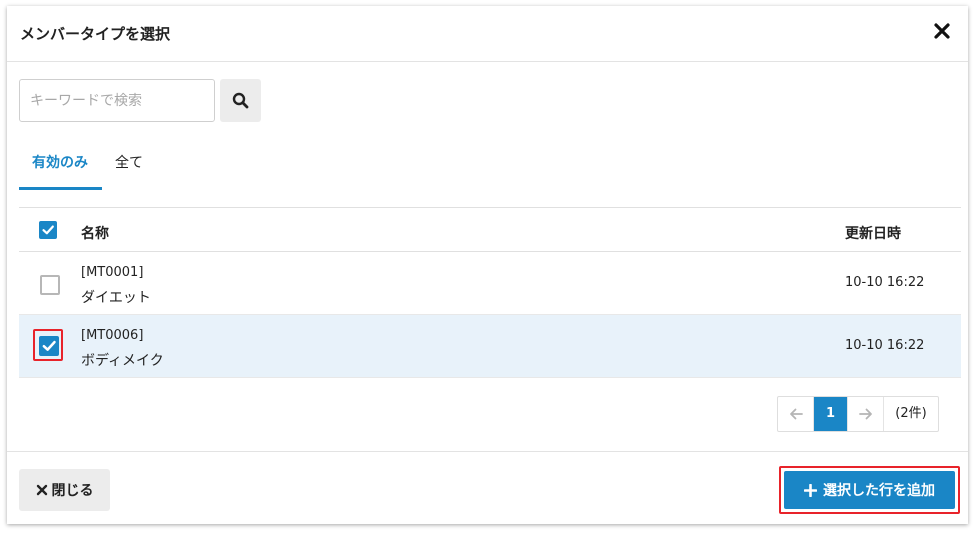 Image resolution: width=975 pixels, height=533 pixels. What do you see at coordinates (490, 283) in the screenshot?
I see `table-row: [MT0001] ダイエット 10-10 16:22` at bounding box center [490, 283].